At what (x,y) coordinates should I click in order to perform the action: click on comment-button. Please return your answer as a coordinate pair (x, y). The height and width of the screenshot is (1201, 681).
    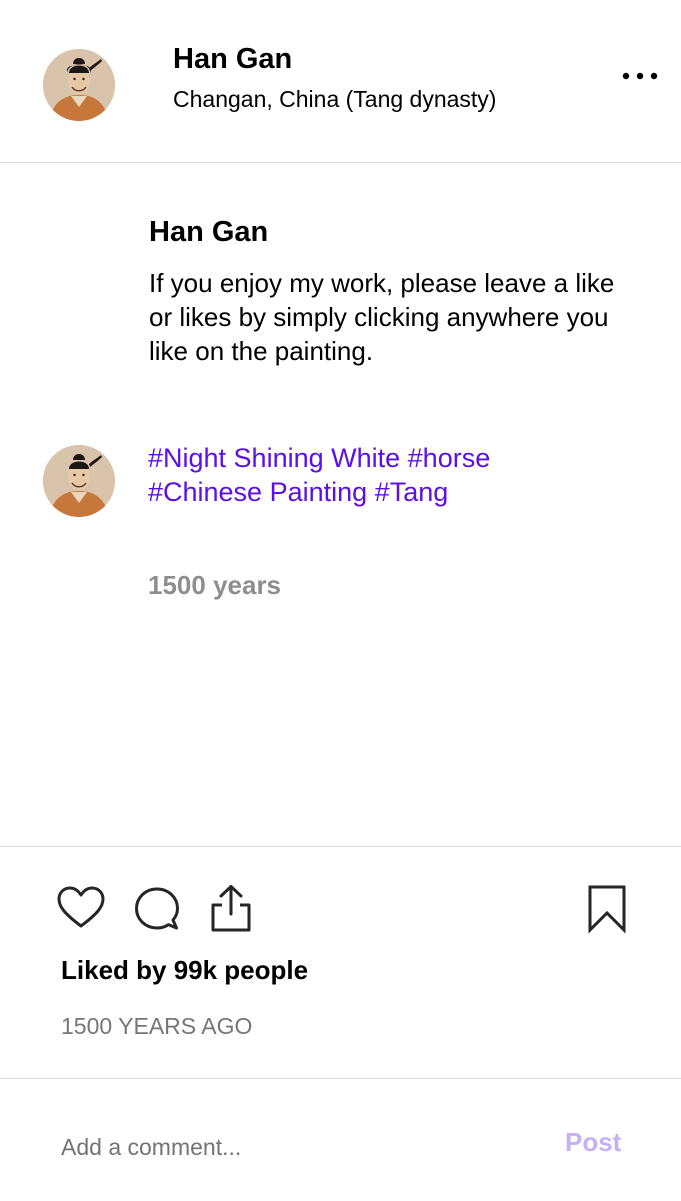
    Looking at the image, I should click on (157, 909).